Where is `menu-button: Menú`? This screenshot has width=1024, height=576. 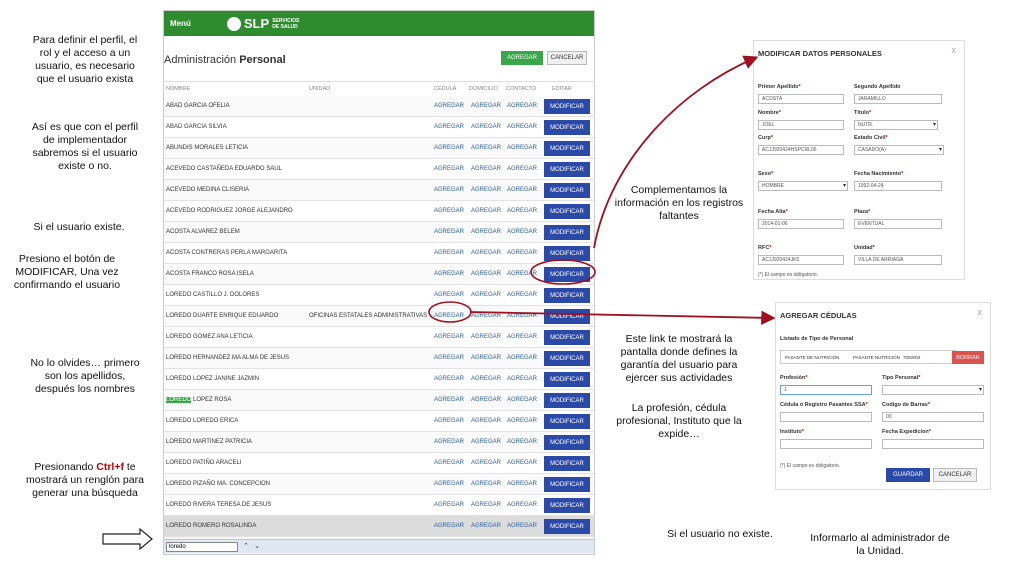
menu-button: Menú is located at coordinates (180, 23).